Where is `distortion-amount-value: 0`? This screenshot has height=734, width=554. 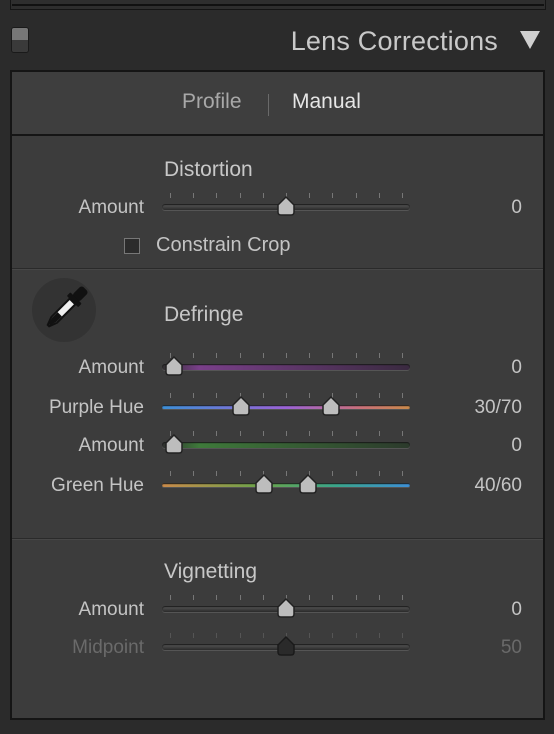 distortion-amount-value: 0 is located at coordinates (462, 208).